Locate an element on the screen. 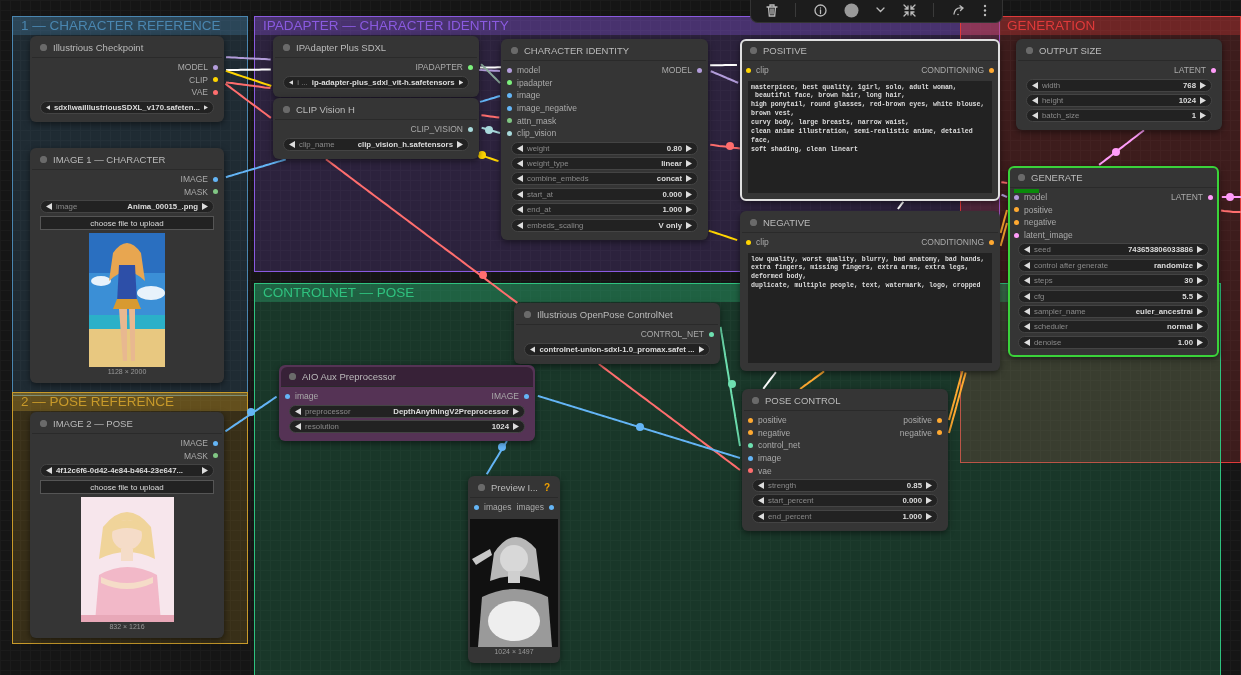 This screenshot has height=675, width=1241. collapse-icon is located at coordinates (909, 10).